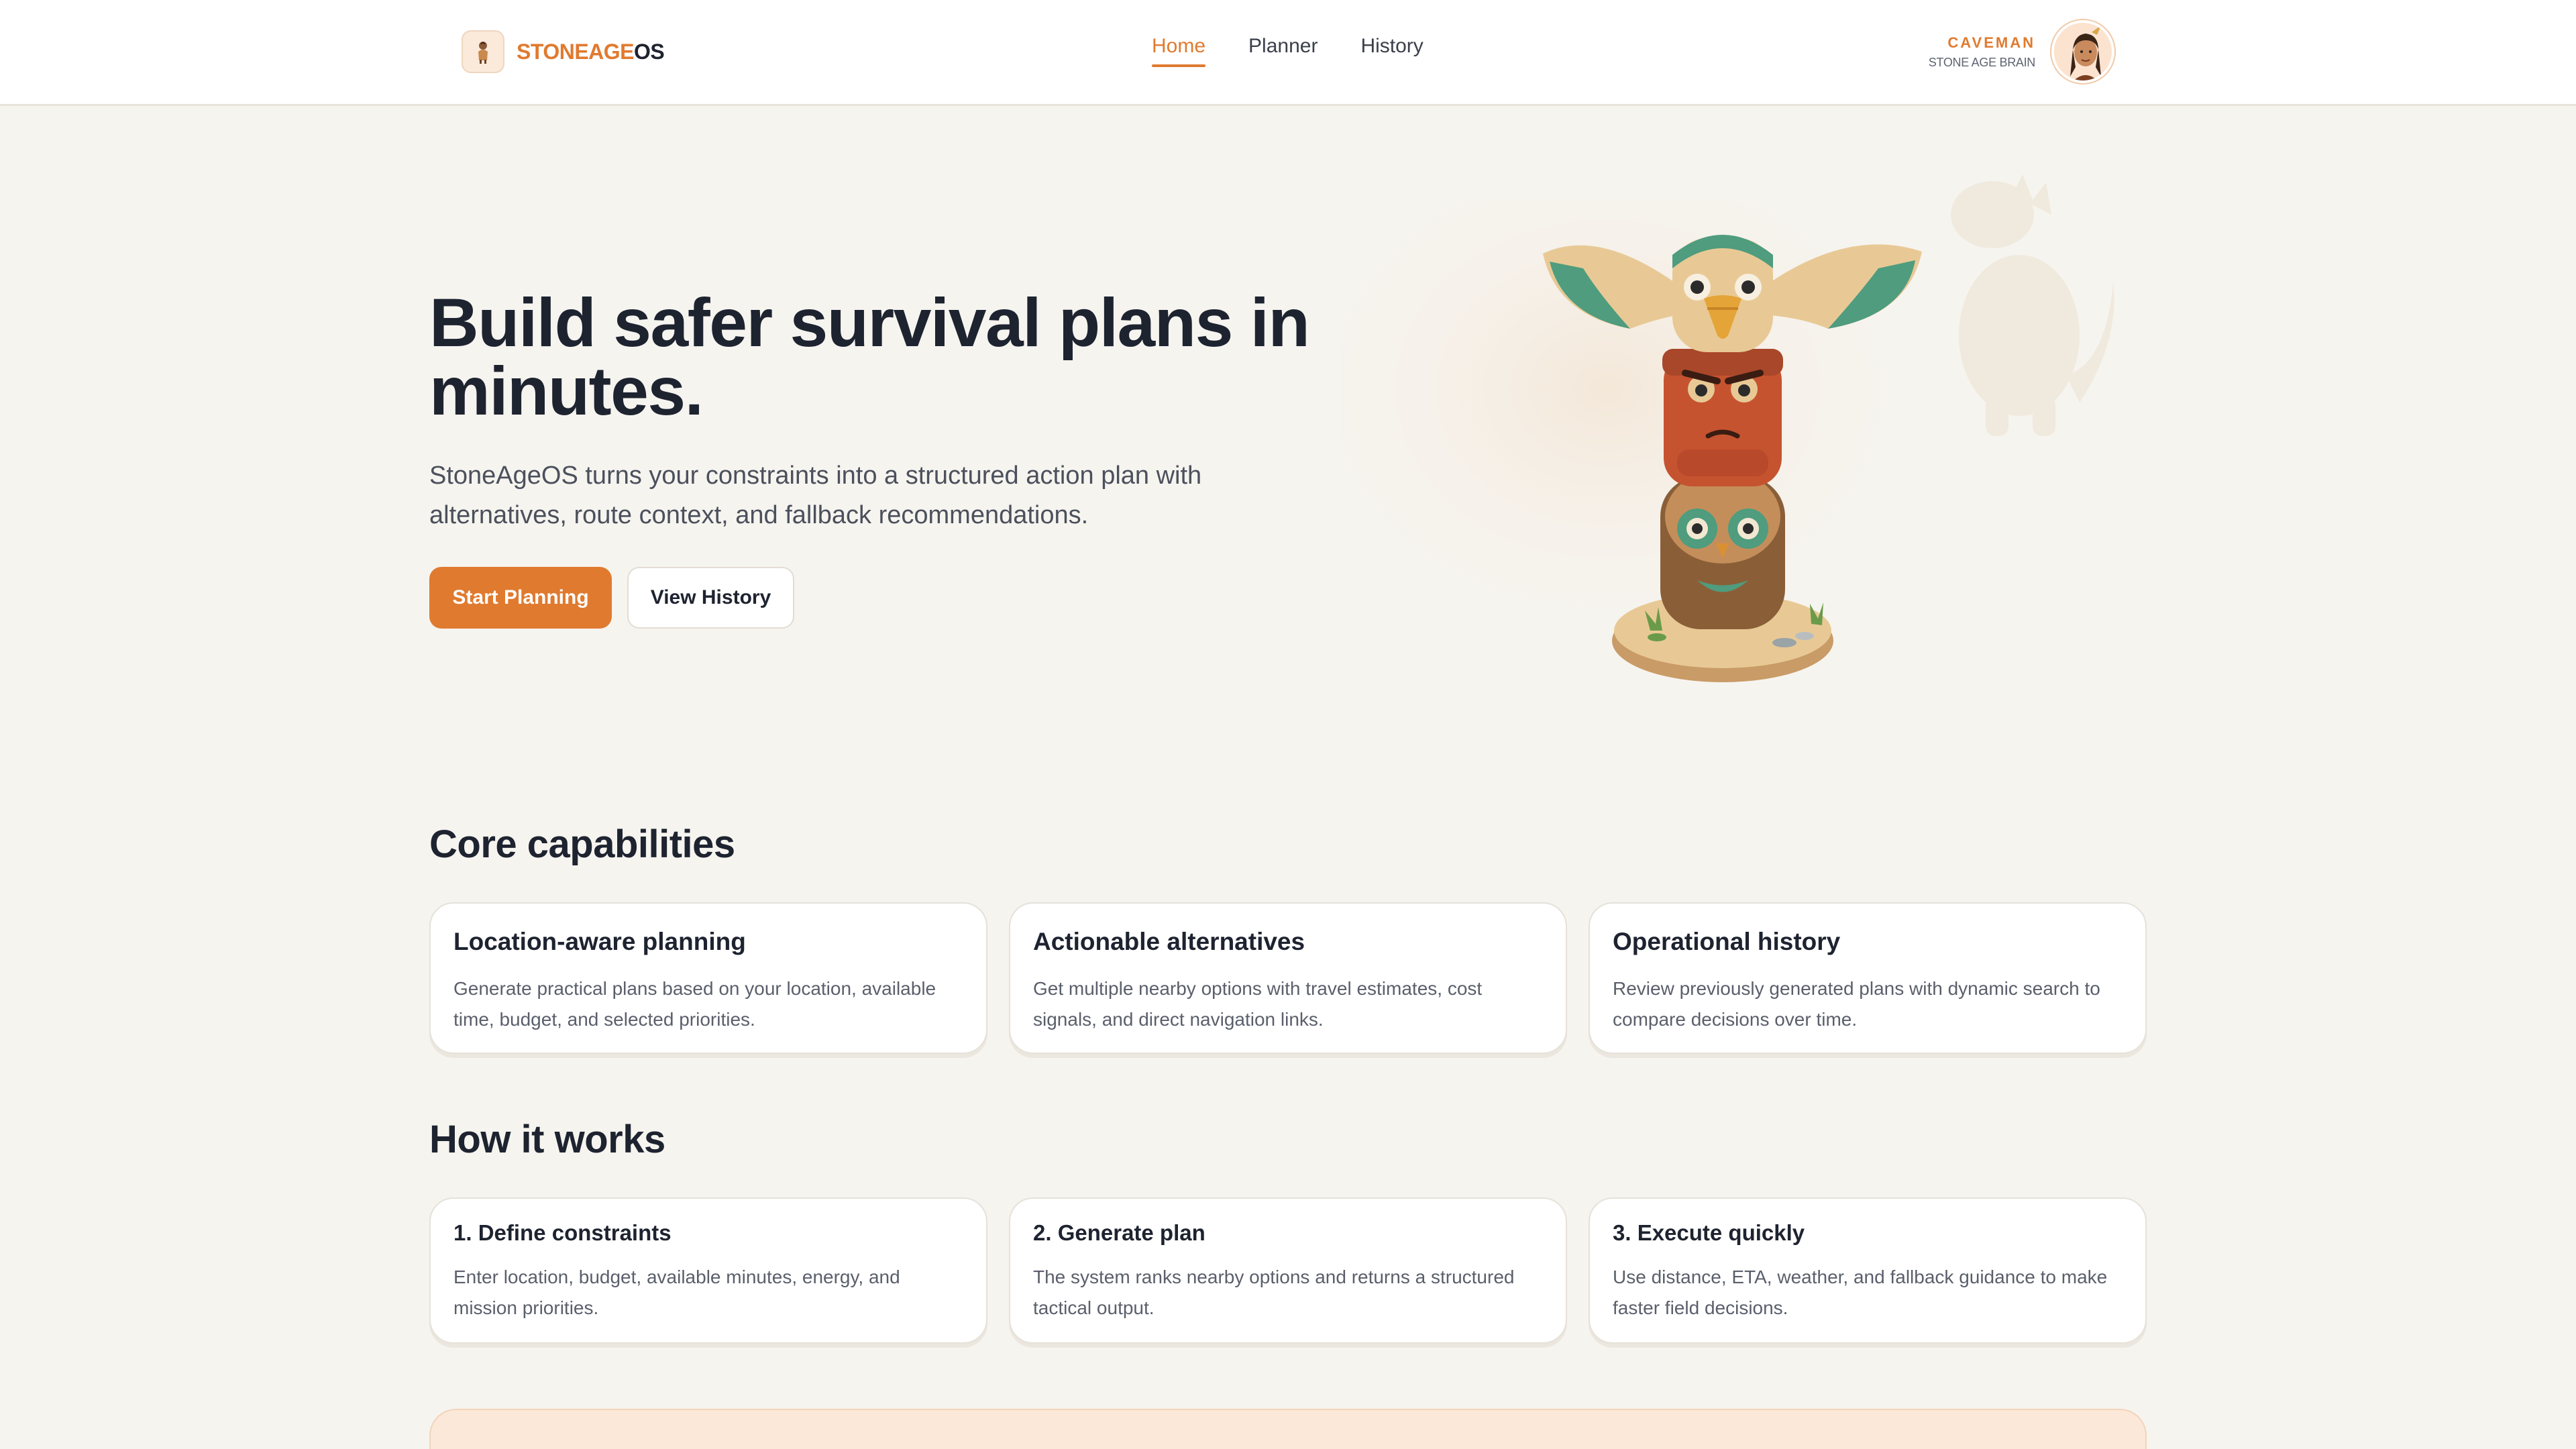 The height and width of the screenshot is (1449, 2576). Describe the element at coordinates (1991, 42) in the screenshot. I see `user-name: CAVEMAN` at that location.